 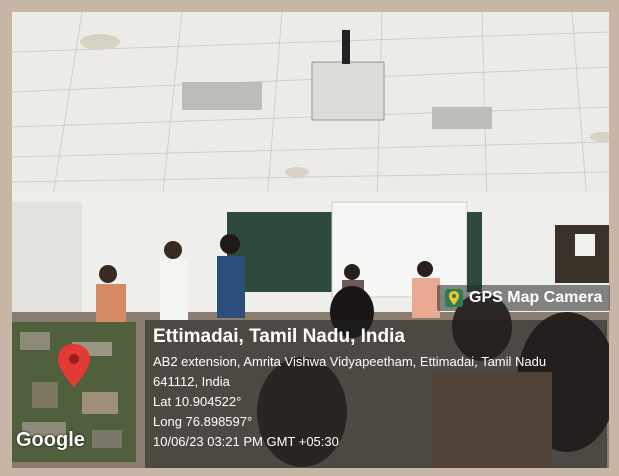 I want to click on map-thumbnail: Google, so click(x=74, y=392).